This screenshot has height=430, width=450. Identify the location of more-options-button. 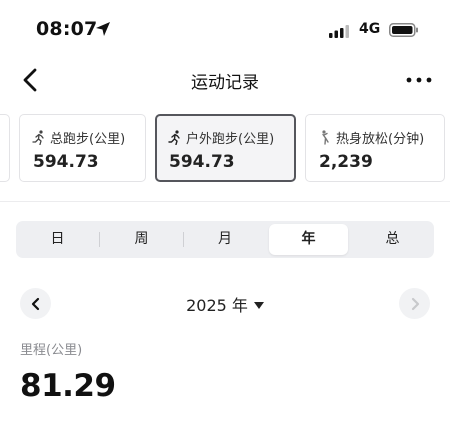
(419, 80).